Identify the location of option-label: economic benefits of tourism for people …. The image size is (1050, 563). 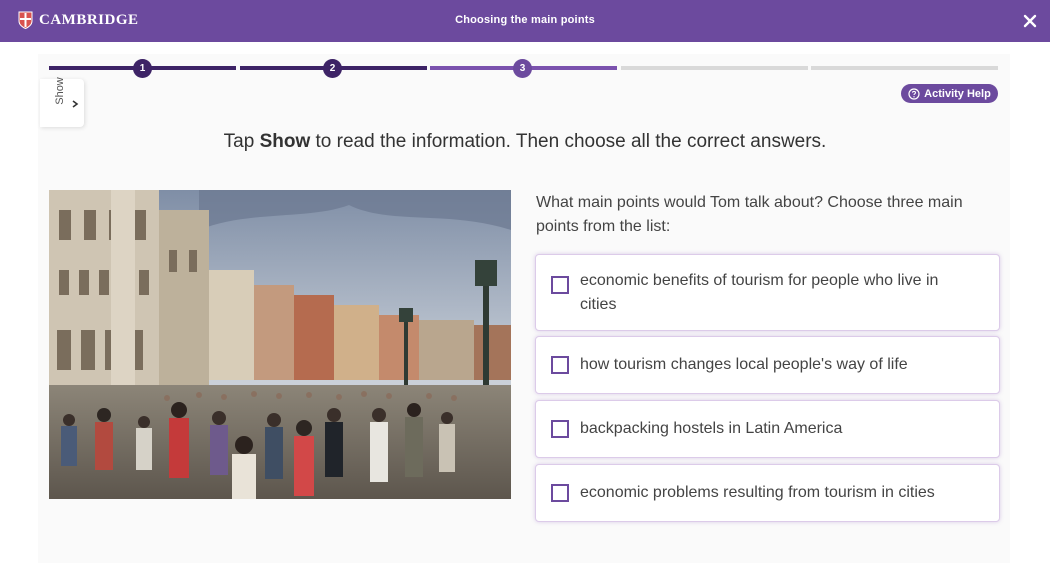
(759, 292).